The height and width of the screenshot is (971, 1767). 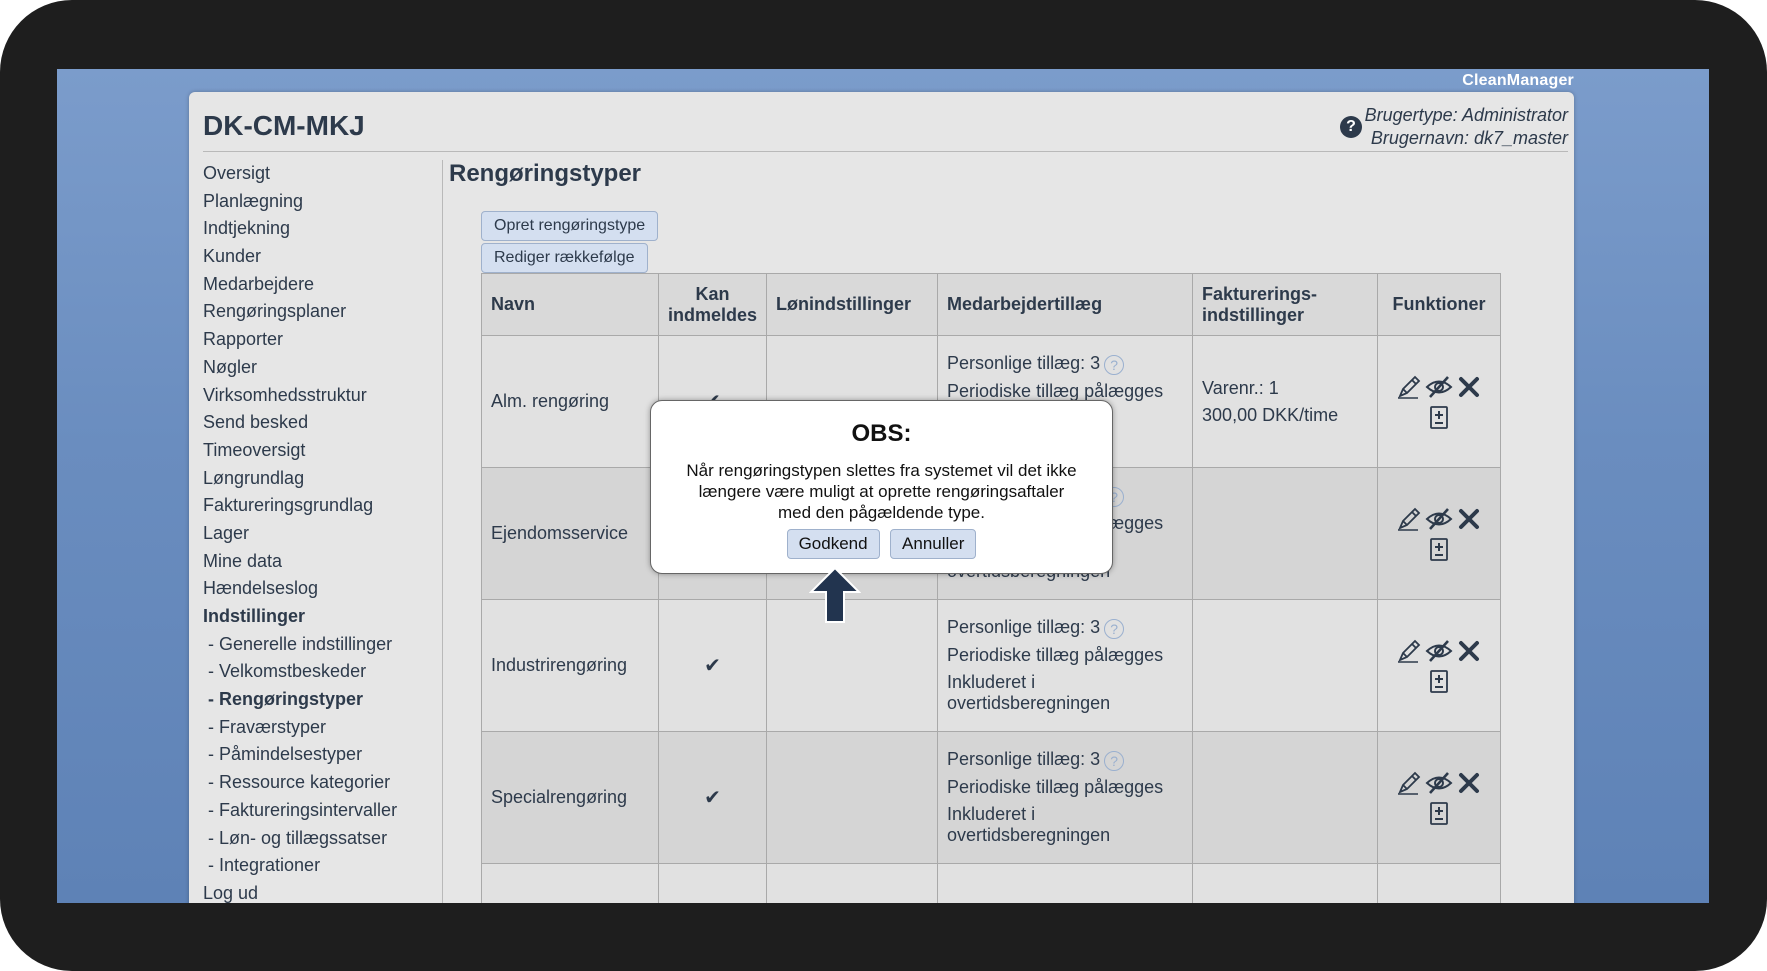 What do you see at coordinates (323, 589) in the screenshot?
I see `sidebar-item-haendelseslog: Hændelseslog` at bounding box center [323, 589].